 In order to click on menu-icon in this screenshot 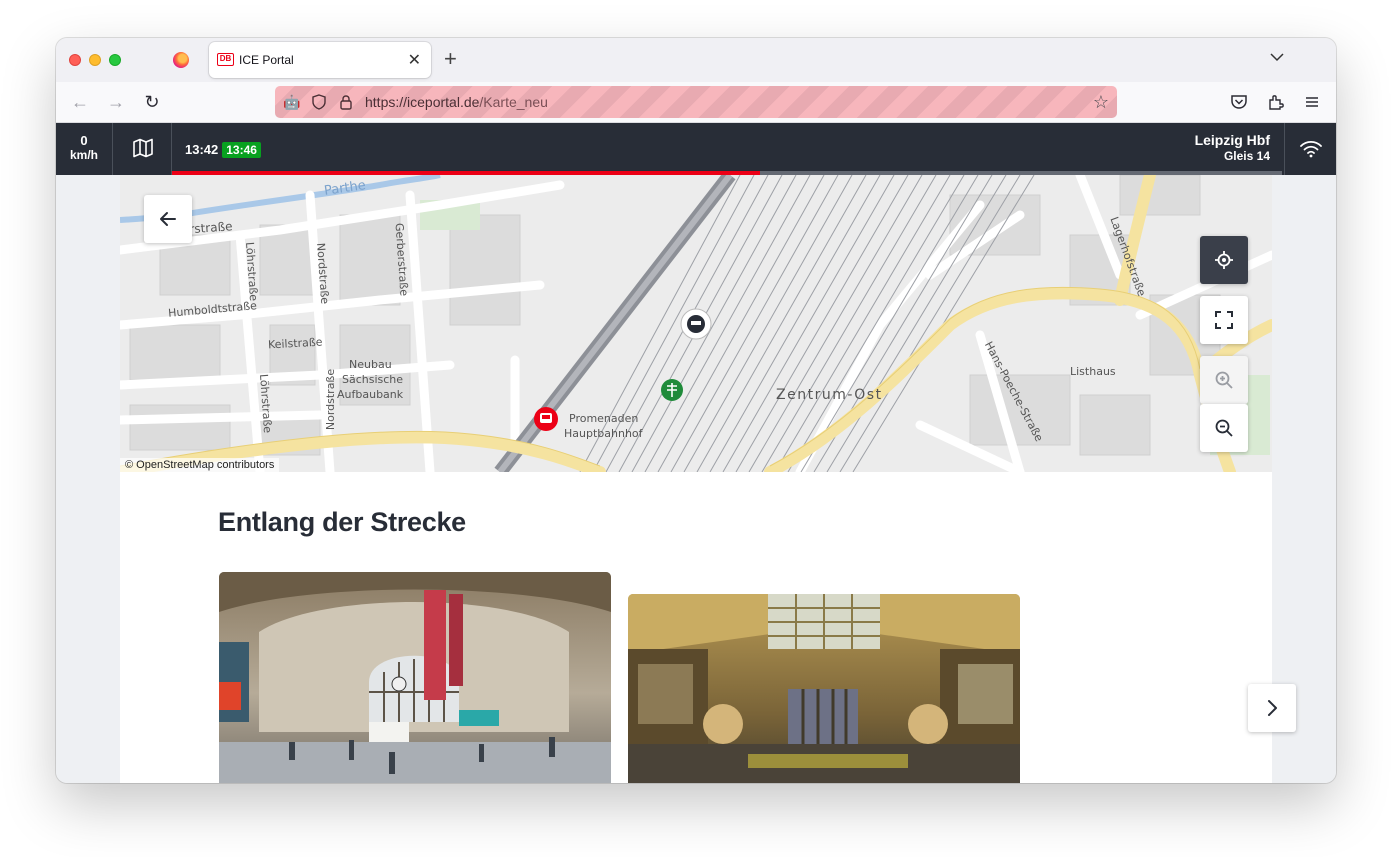, I will do `click(1312, 102)`.